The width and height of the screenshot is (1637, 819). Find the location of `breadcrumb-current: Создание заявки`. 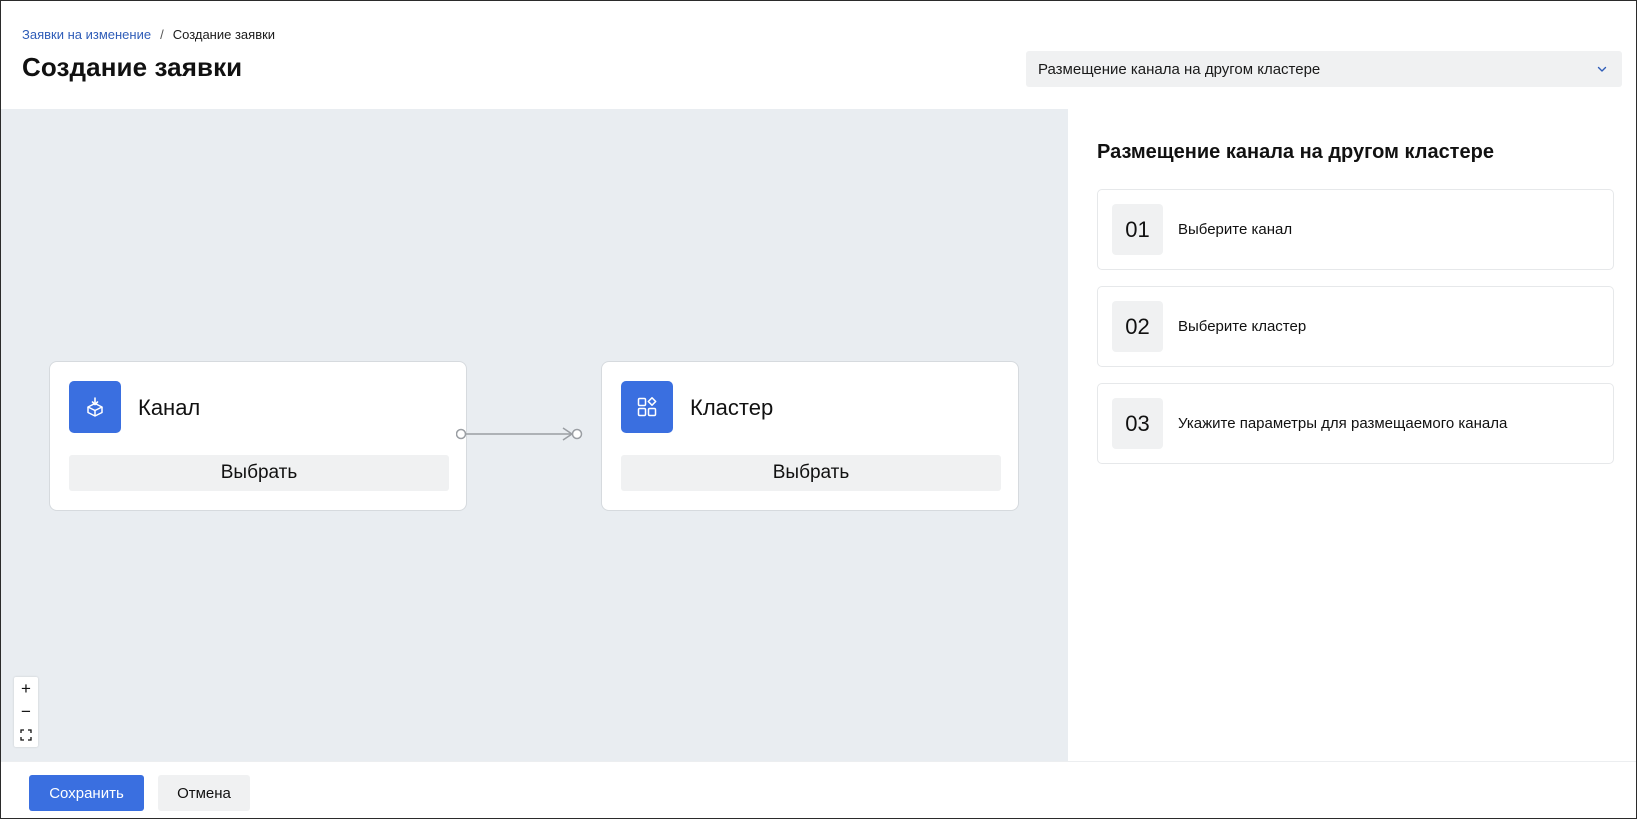

breadcrumb-current: Создание заявки is located at coordinates (224, 34).